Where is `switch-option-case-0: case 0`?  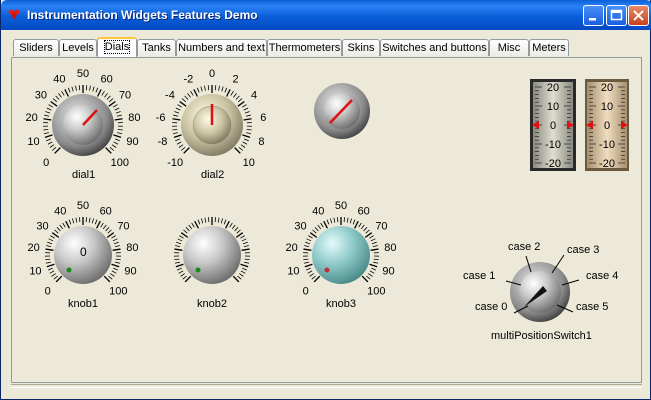
switch-option-case-0: case 0 is located at coordinates (491, 307).